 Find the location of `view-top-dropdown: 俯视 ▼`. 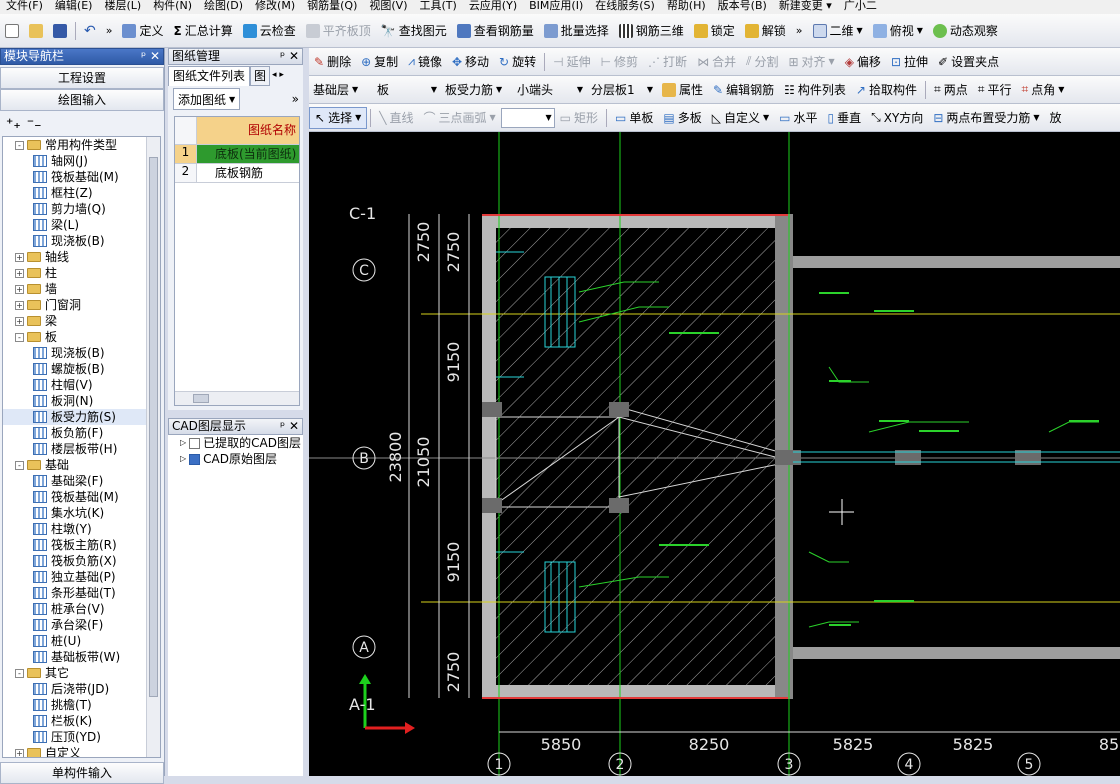

view-top-dropdown: 俯视 ▼ is located at coordinates (898, 31).